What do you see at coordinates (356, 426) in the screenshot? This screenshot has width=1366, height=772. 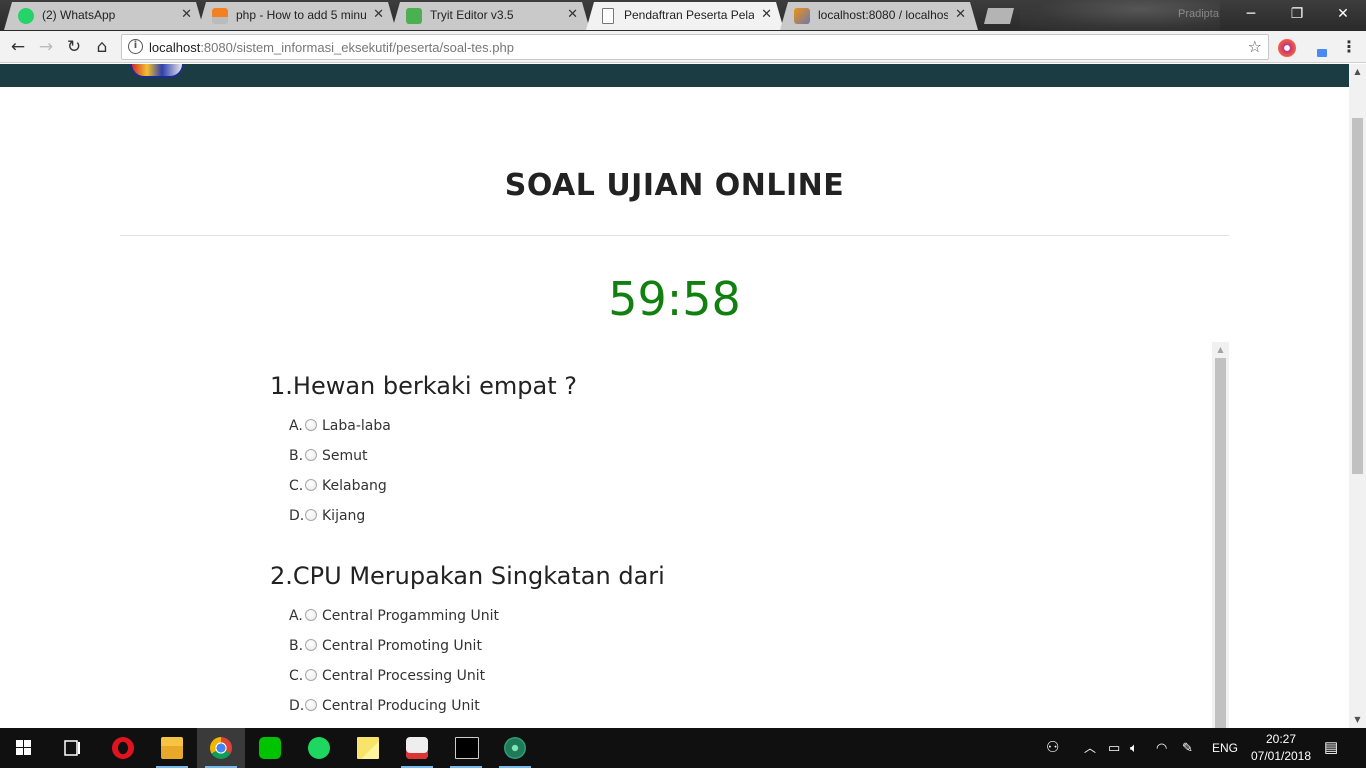 I see `option-label: Laba-laba` at bounding box center [356, 426].